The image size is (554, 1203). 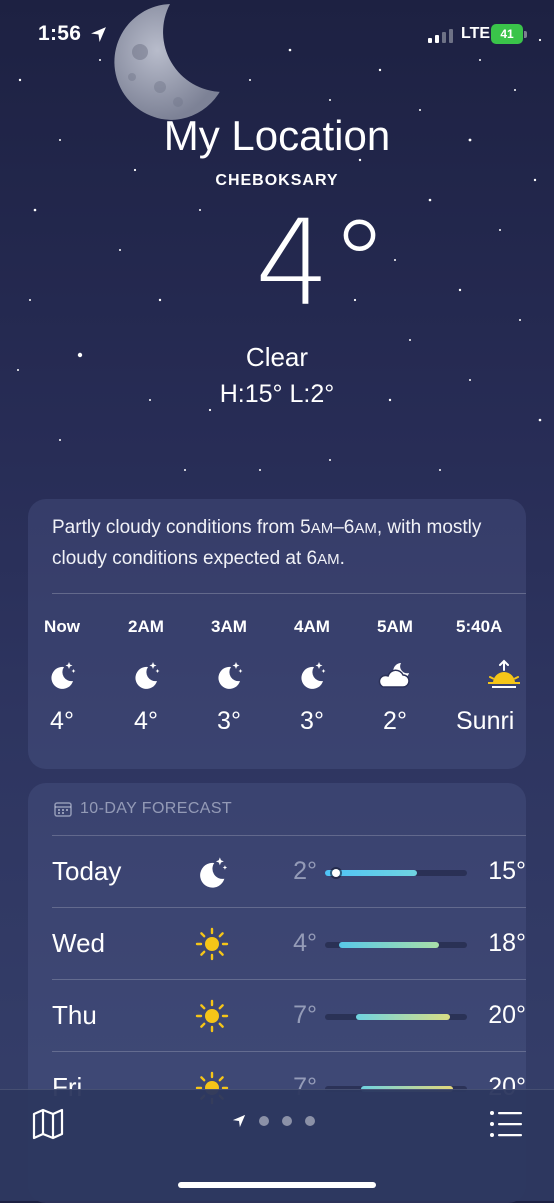 What do you see at coordinates (239, 1121) in the screenshot?
I see `current-location-icon` at bounding box center [239, 1121].